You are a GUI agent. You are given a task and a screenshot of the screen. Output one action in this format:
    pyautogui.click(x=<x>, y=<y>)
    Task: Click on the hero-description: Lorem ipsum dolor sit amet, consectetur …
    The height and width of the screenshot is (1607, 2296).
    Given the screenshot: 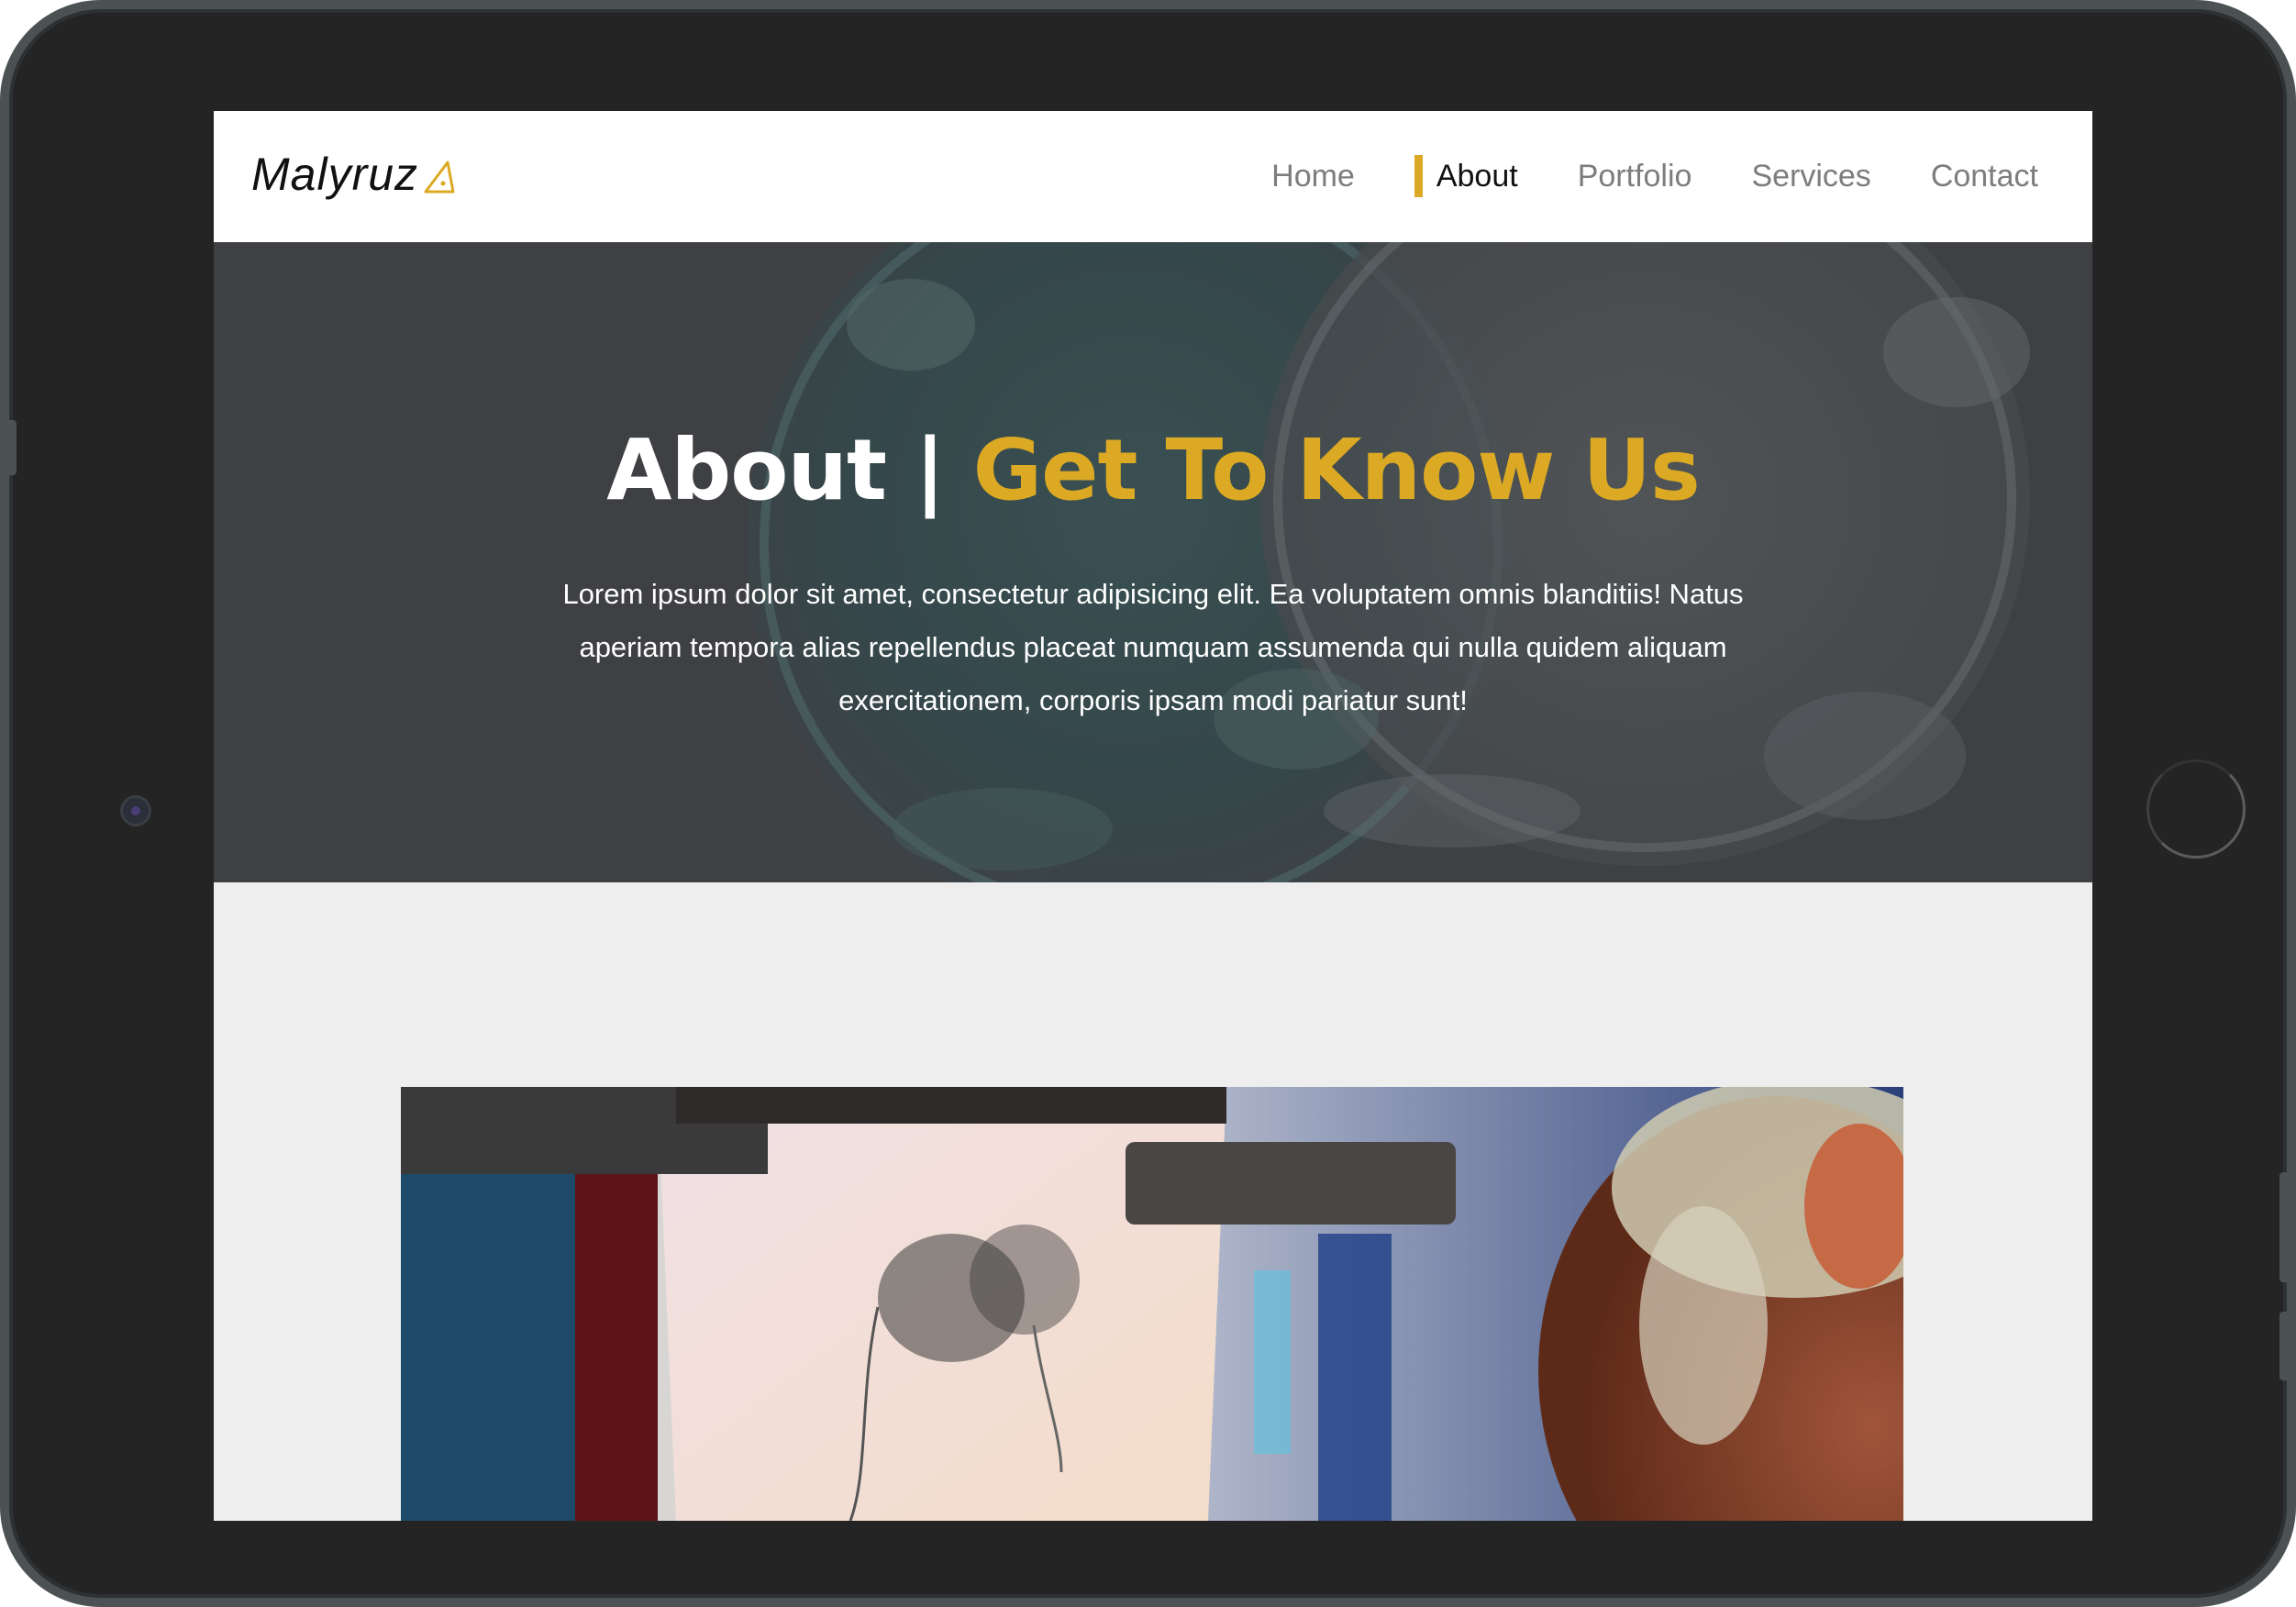 What is the action you would take?
    pyautogui.click(x=1153, y=647)
    